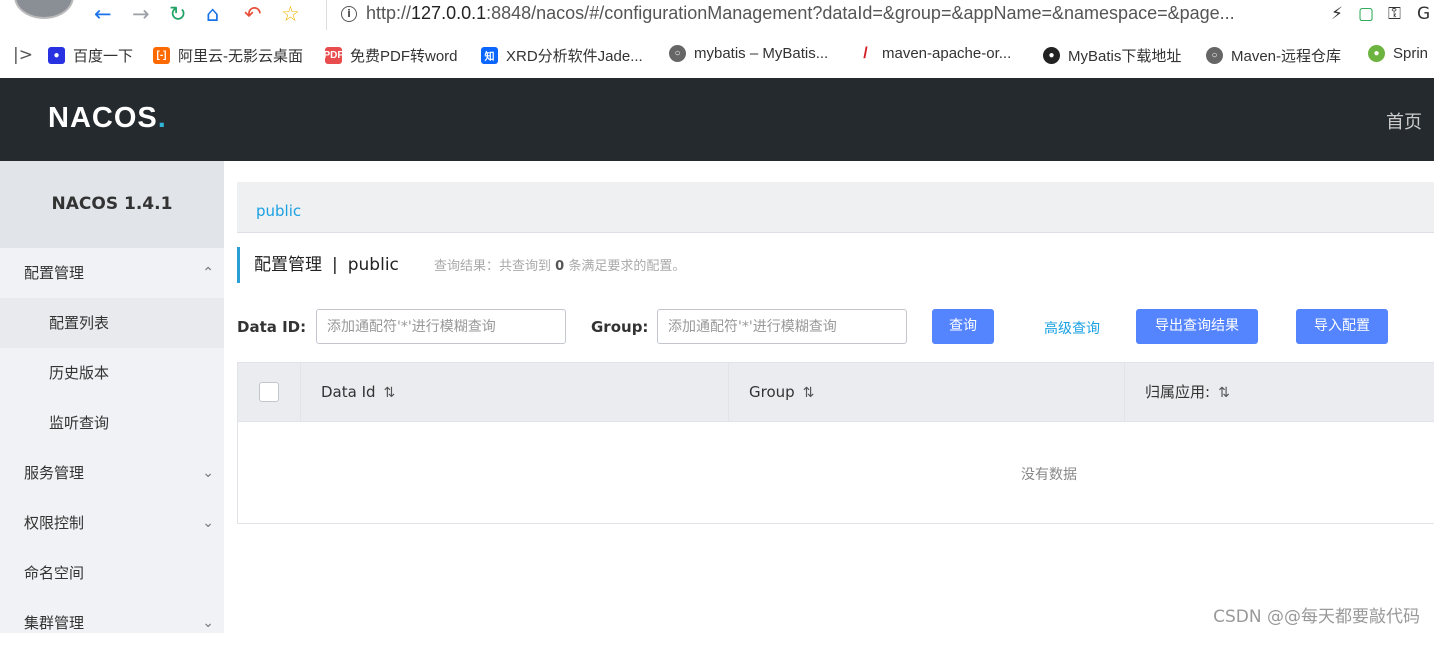  What do you see at coordinates (253, 14) in the screenshot?
I see `undo-icon: ↶` at bounding box center [253, 14].